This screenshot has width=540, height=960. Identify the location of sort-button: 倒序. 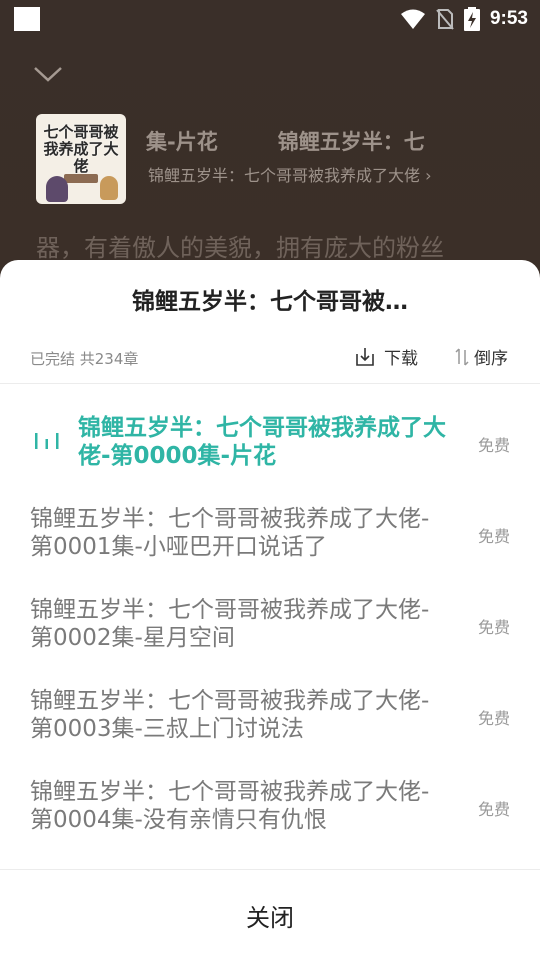
(481, 356).